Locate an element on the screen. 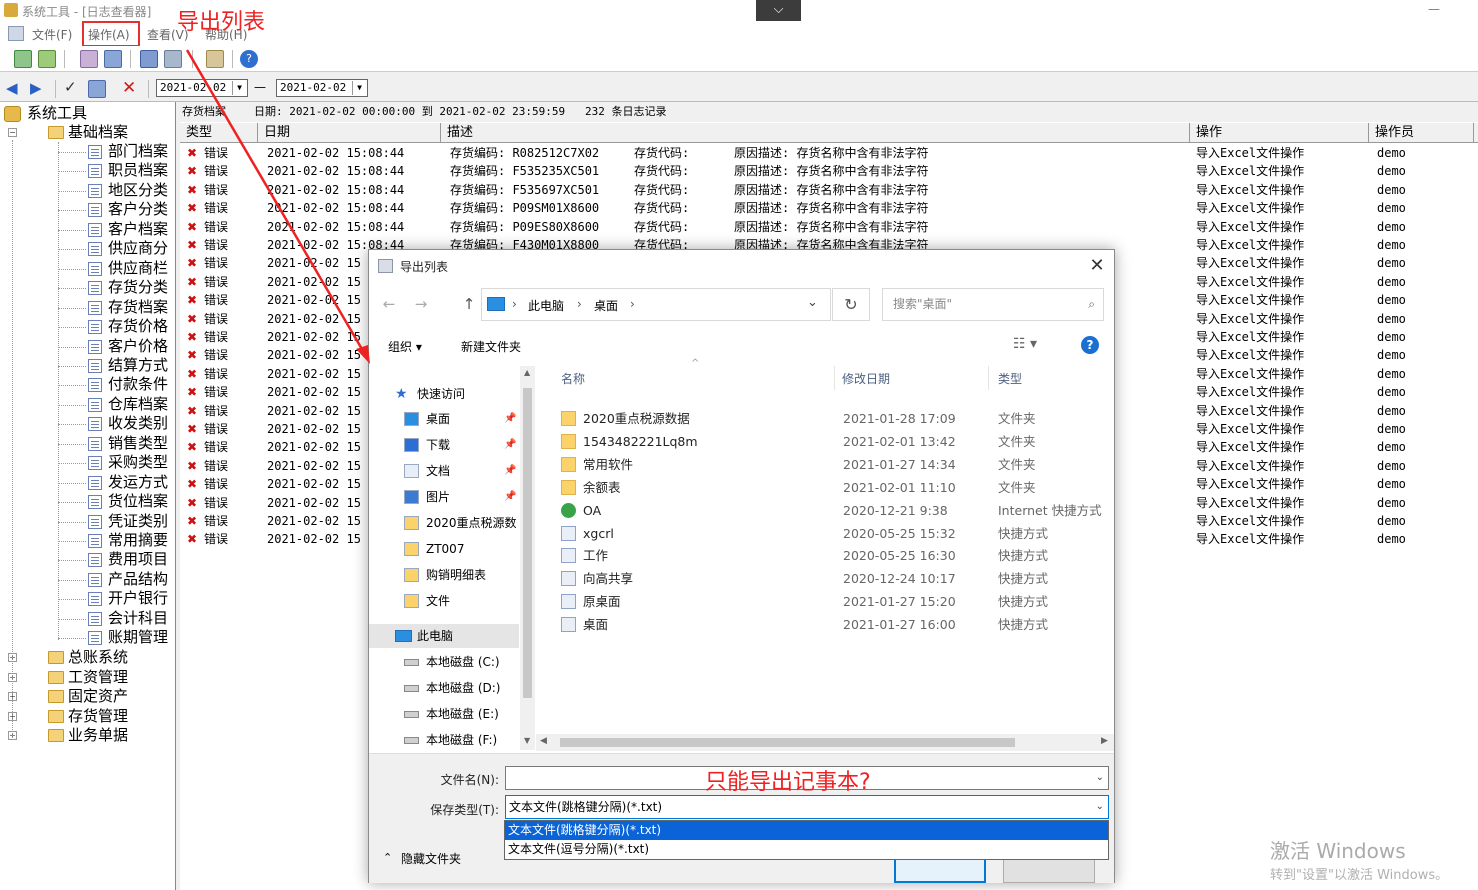  col-operation: 操作 is located at coordinates (1279, 133).